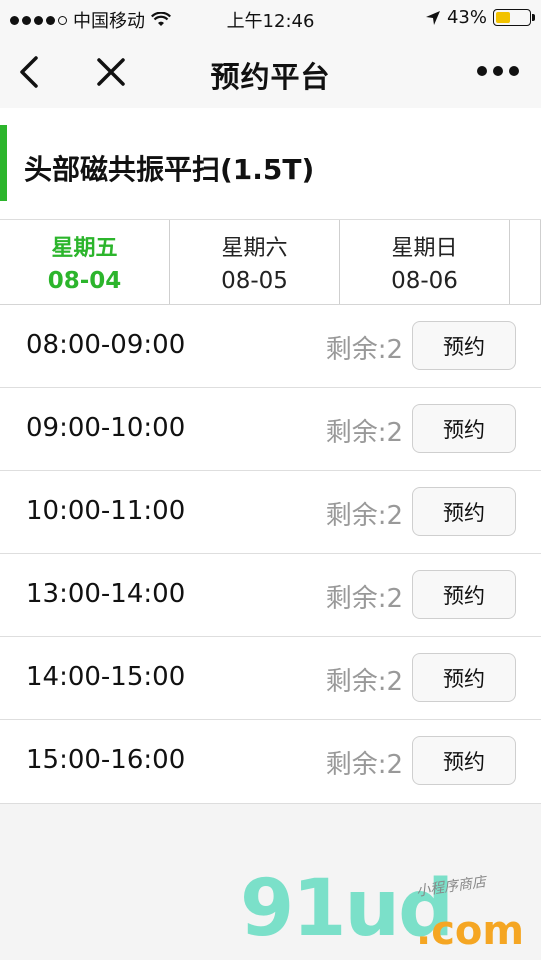 The height and width of the screenshot is (960, 541). Describe the element at coordinates (270, 346) in the screenshot. I see `slot-row: 08:00-09:00 剩余:2 预约` at that location.